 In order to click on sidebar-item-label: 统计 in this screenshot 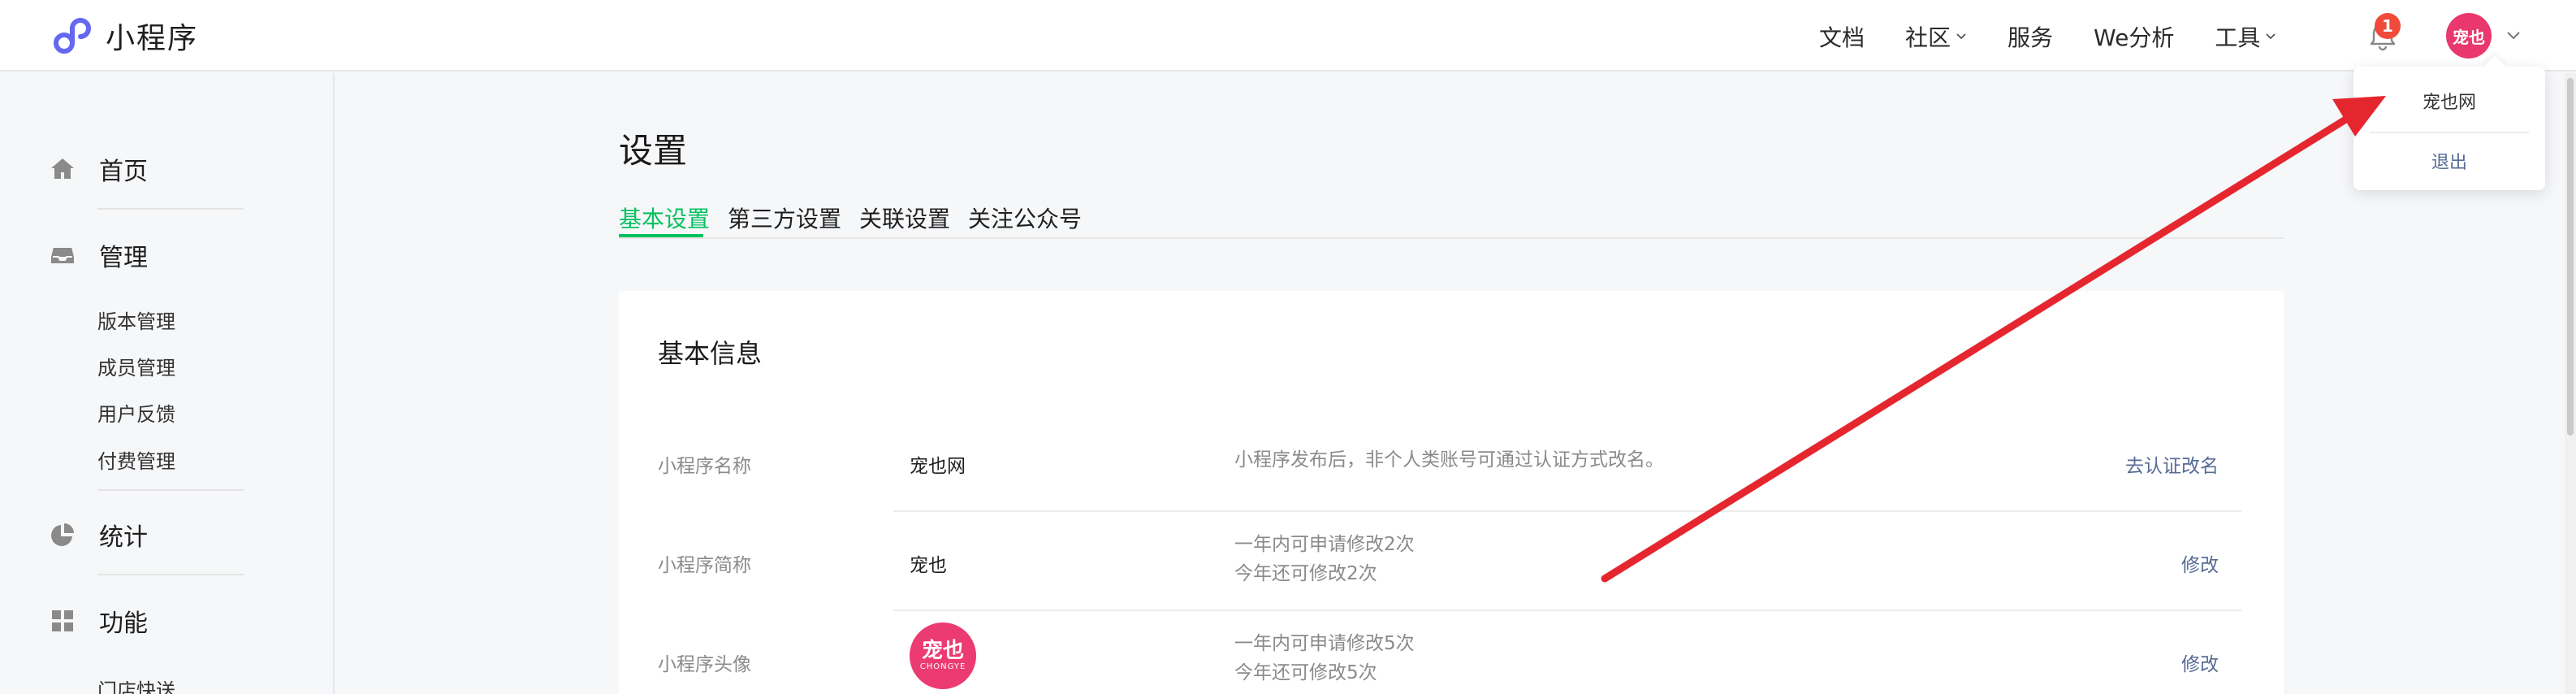, I will do `click(123, 538)`.